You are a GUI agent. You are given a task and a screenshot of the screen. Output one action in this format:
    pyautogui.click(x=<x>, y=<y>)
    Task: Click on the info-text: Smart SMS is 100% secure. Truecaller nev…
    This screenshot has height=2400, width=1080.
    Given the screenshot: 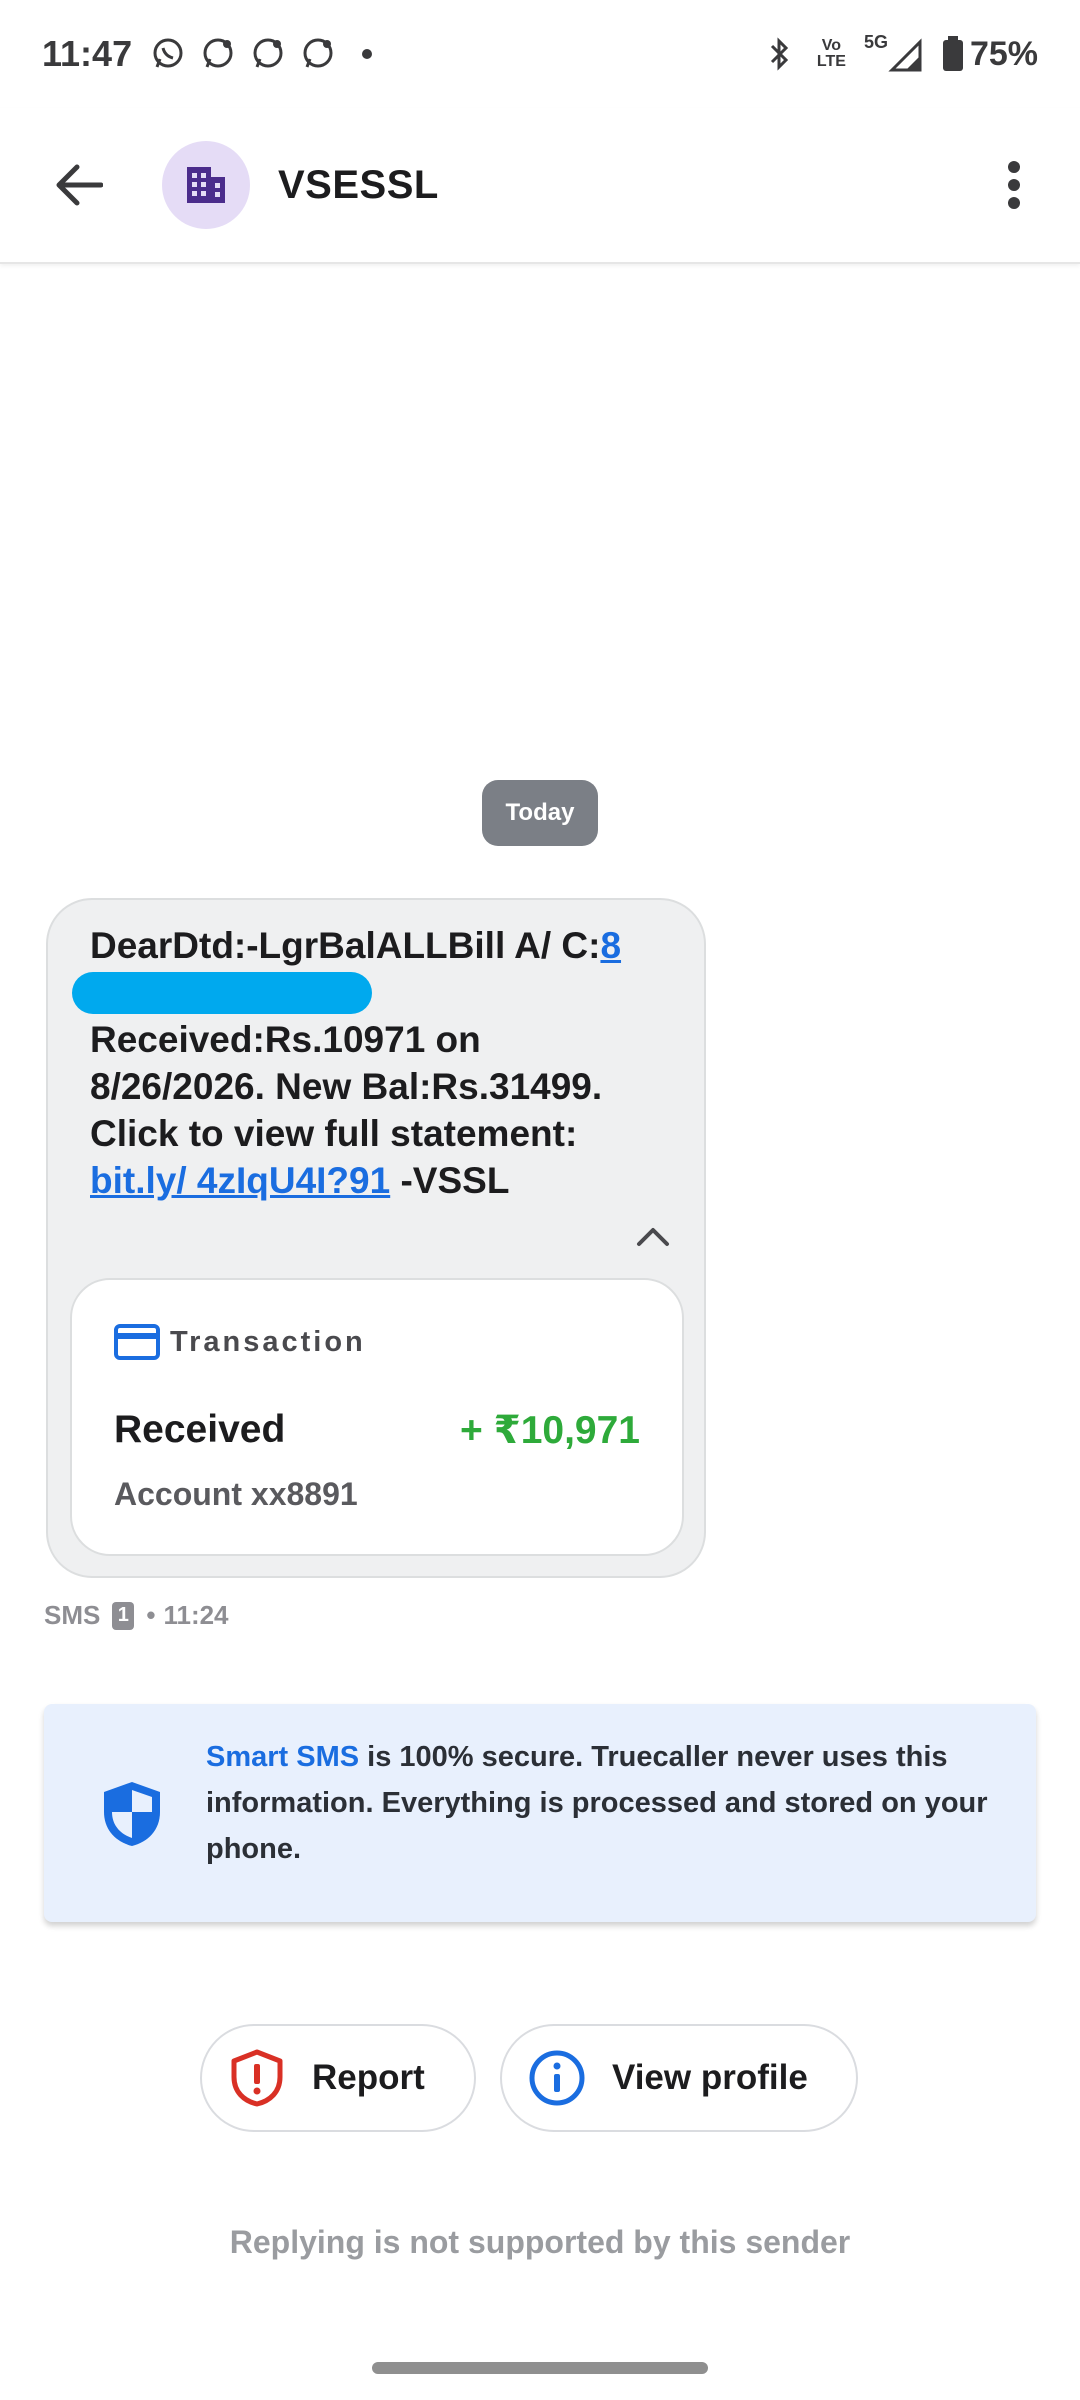 What is the action you would take?
    pyautogui.click(x=606, y=1803)
    